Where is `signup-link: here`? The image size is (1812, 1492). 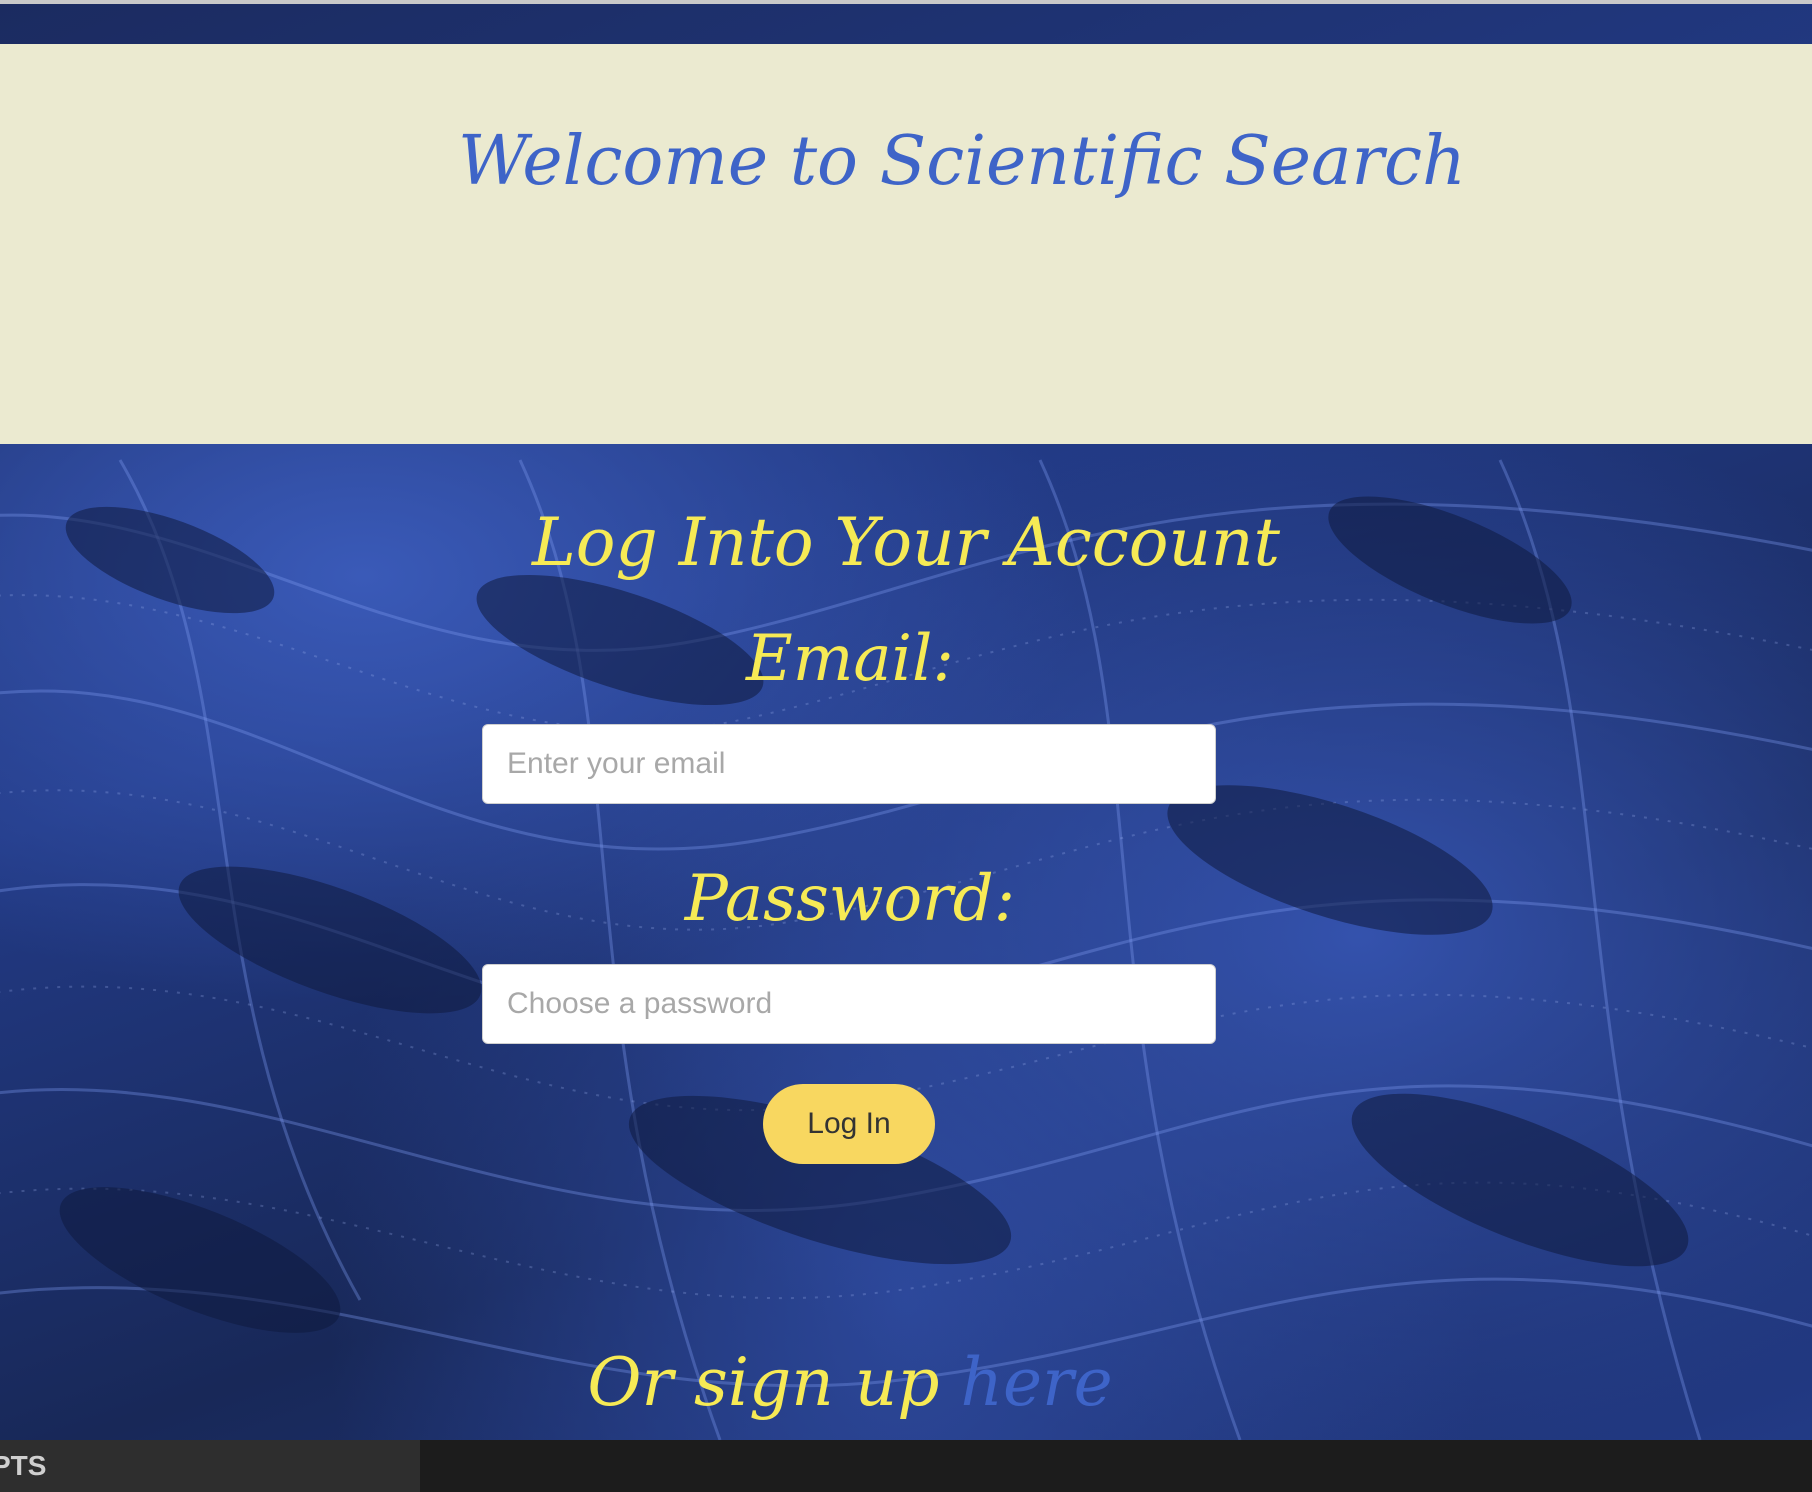 signup-link: here is located at coordinates (1036, 1382).